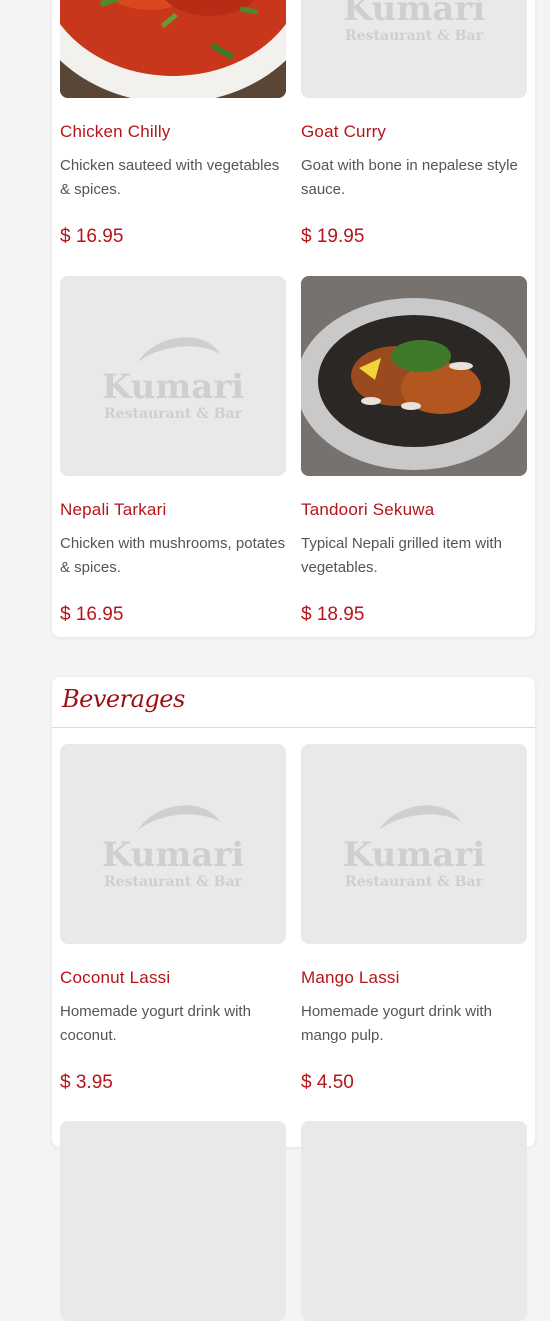 The height and width of the screenshot is (1321, 550). Describe the element at coordinates (368, 509) in the screenshot. I see `item-name: Tandoori Sekuwa` at that location.